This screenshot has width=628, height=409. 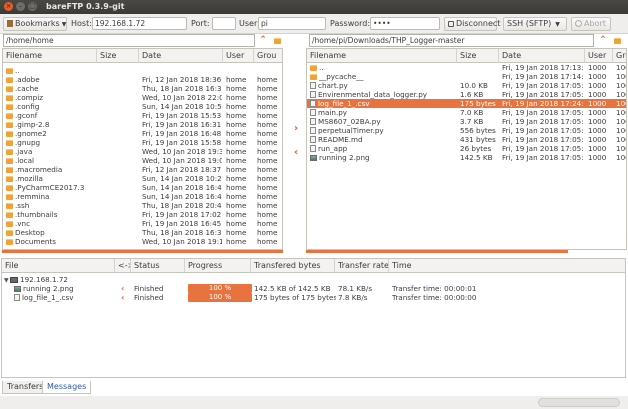 What do you see at coordinates (451, 40) in the screenshot?
I see `remote-path-input: /home/pi/Downloads/THP_Logger-master` at bounding box center [451, 40].